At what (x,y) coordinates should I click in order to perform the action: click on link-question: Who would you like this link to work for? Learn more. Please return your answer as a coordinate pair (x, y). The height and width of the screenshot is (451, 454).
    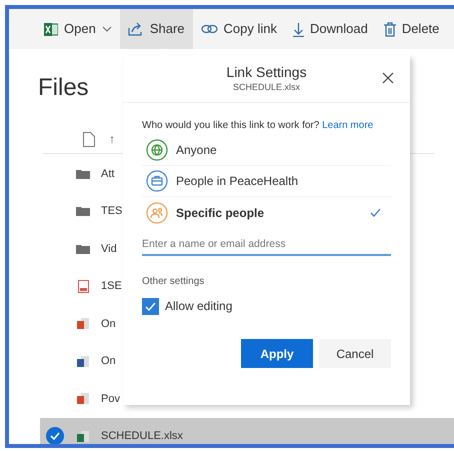
    Looking at the image, I should click on (257, 126).